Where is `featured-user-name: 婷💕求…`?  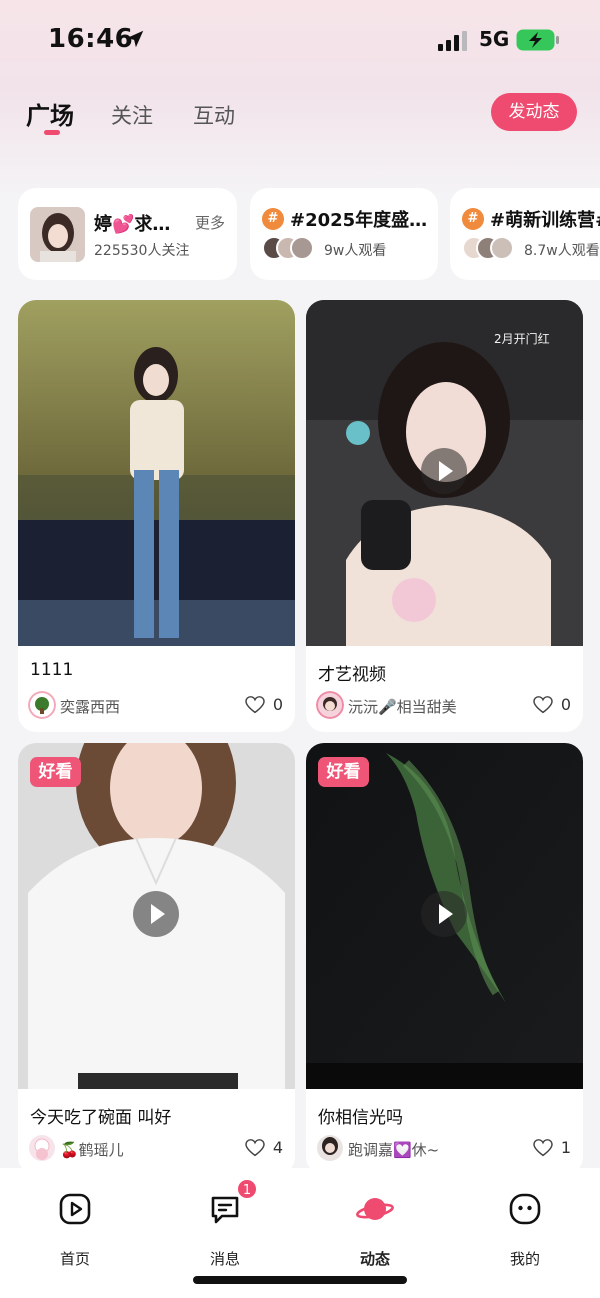 featured-user-name: 婷💕求… is located at coordinates (132, 224).